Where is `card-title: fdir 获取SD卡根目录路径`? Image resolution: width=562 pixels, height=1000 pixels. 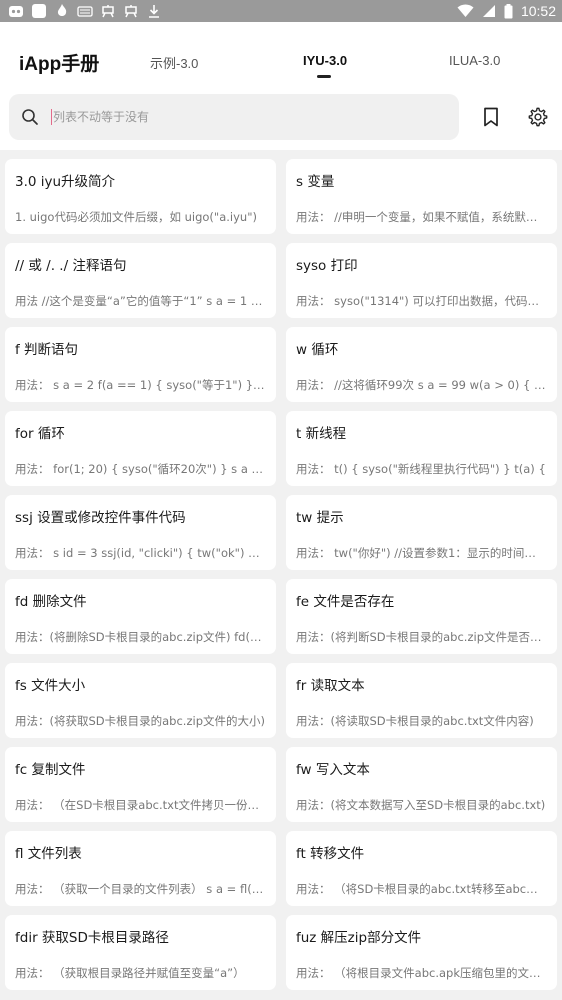 card-title: fdir 获取SD卡根目录路径 is located at coordinates (92, 938).